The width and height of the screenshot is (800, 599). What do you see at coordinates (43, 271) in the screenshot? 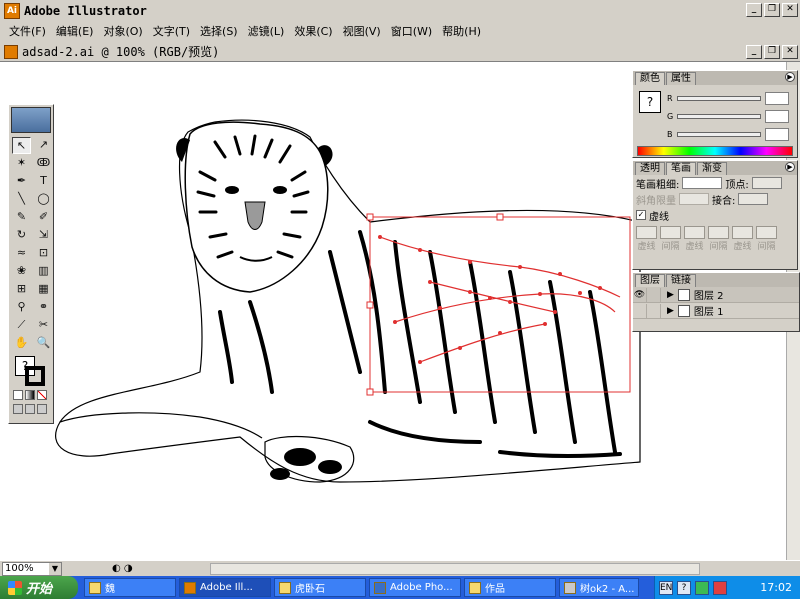
I see `graph-tool-icon: ▥` at bounding box center [43, 271].